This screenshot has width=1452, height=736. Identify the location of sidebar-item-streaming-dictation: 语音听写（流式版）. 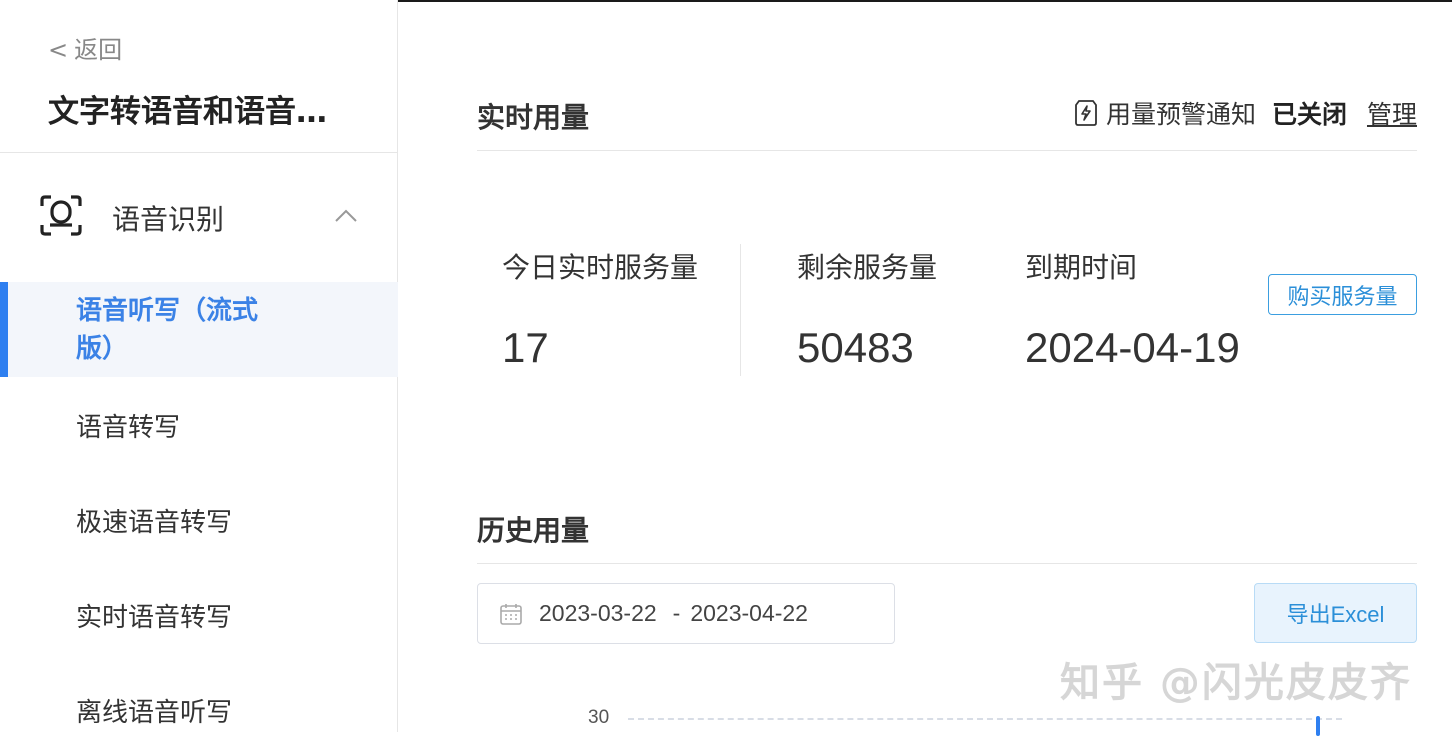
(199, 329).